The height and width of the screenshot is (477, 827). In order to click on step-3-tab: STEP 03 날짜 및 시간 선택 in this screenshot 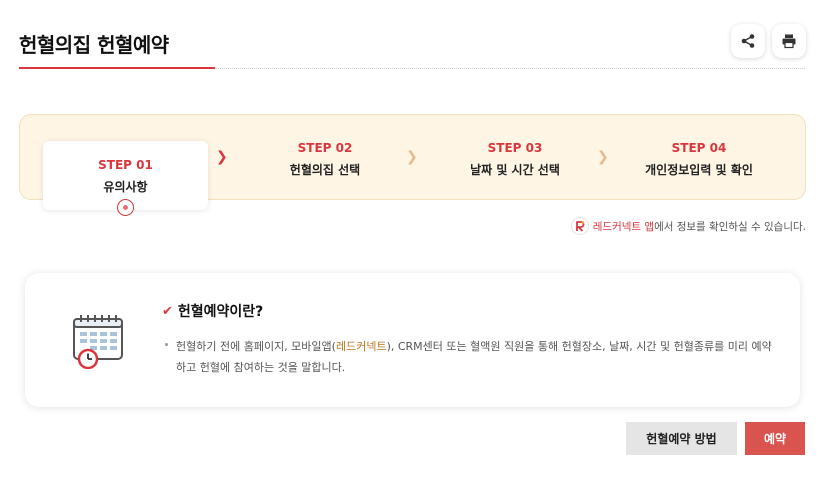, I will do `click(515, 159)`.